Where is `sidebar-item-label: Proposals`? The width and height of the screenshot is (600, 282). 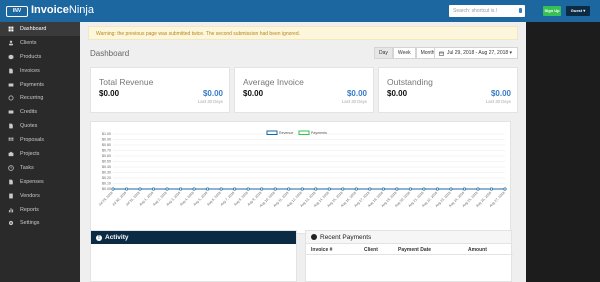
sidebar-item-label: Proposals is located at coordinates (32, 140).